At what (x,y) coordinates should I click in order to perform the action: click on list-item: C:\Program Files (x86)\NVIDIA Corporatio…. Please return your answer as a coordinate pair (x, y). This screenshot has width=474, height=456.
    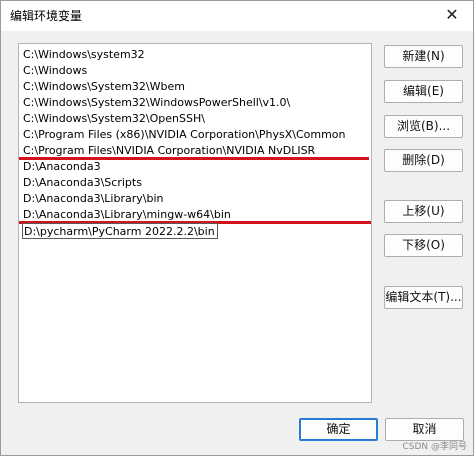
    Looking at the image, I should click on (184, 135).